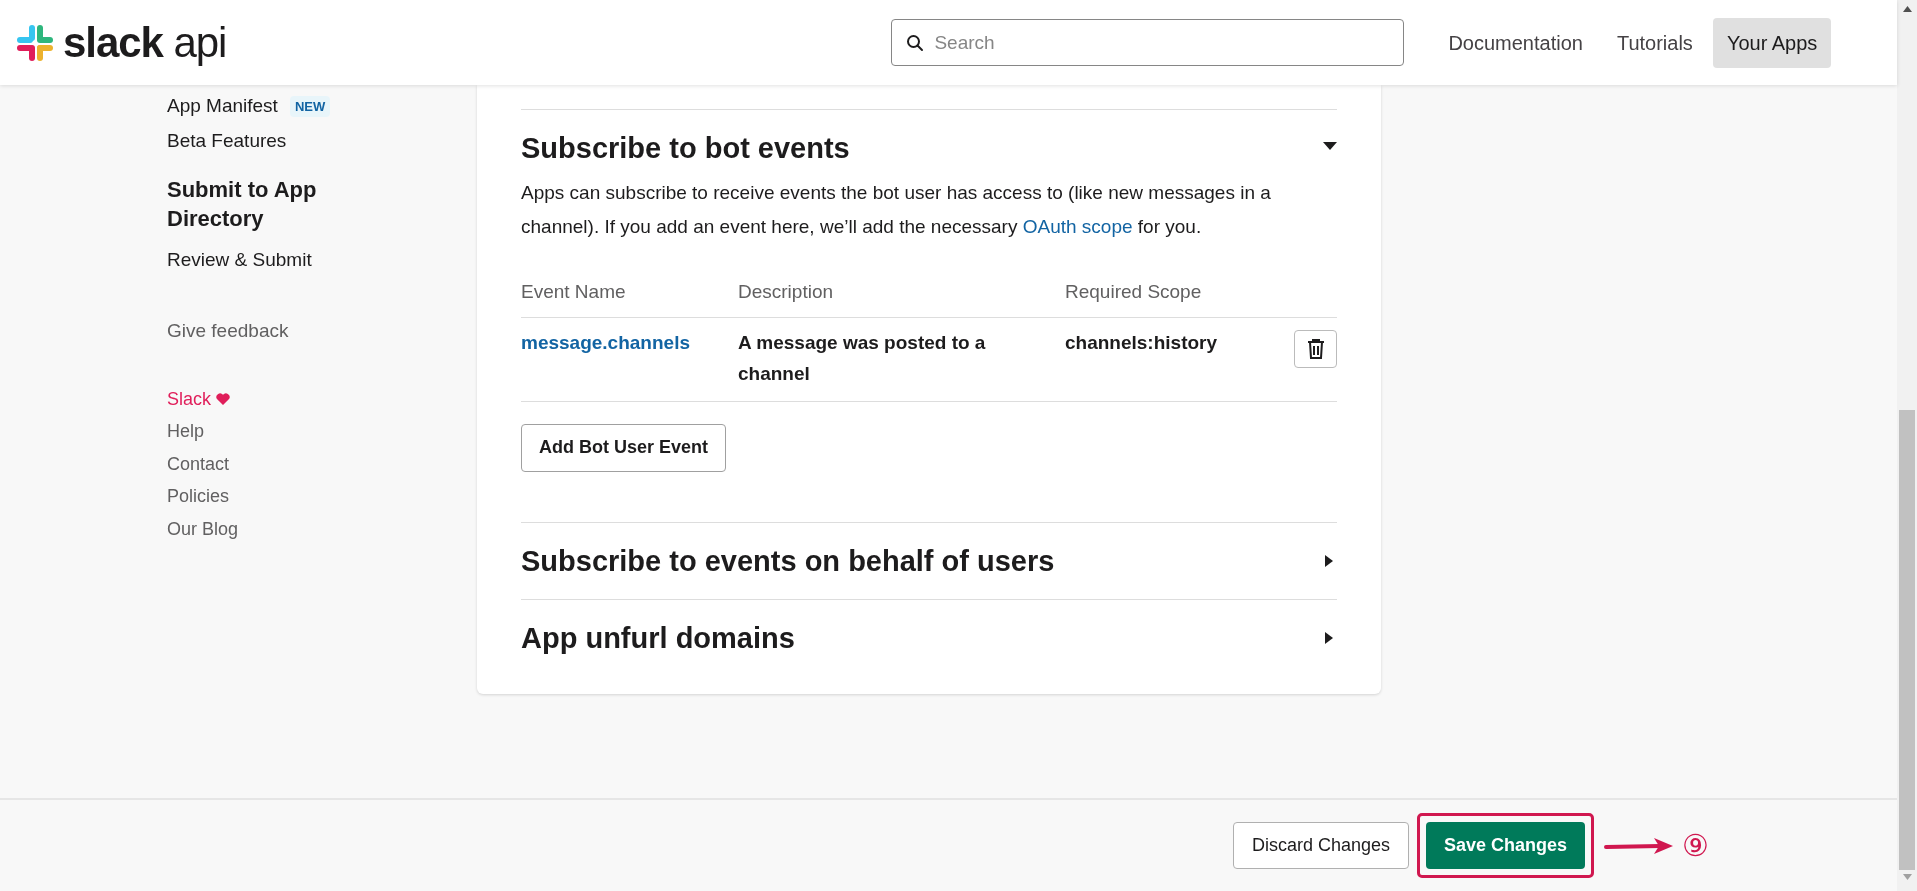 The height and width of the screenshot is (891, 1917). Describe the element at coordinates (896, 210) in the screenshot. I see `section-description: Apps can subscribe to receive events the bot user has access to (like new messages in a channel). If you add an event here, we’ll add the necessary OAuth scope for you.` at that location.